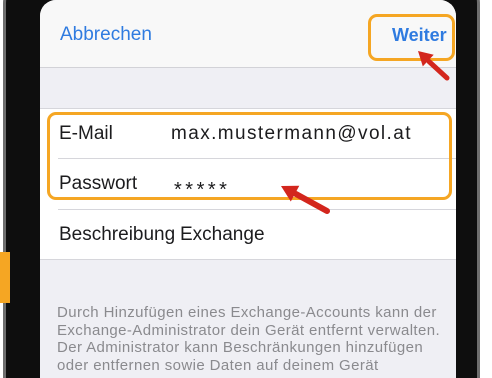  Describe the element at coordinates (117, 234) in the screenshot. I see `description-label: Beschreibung` at that location.